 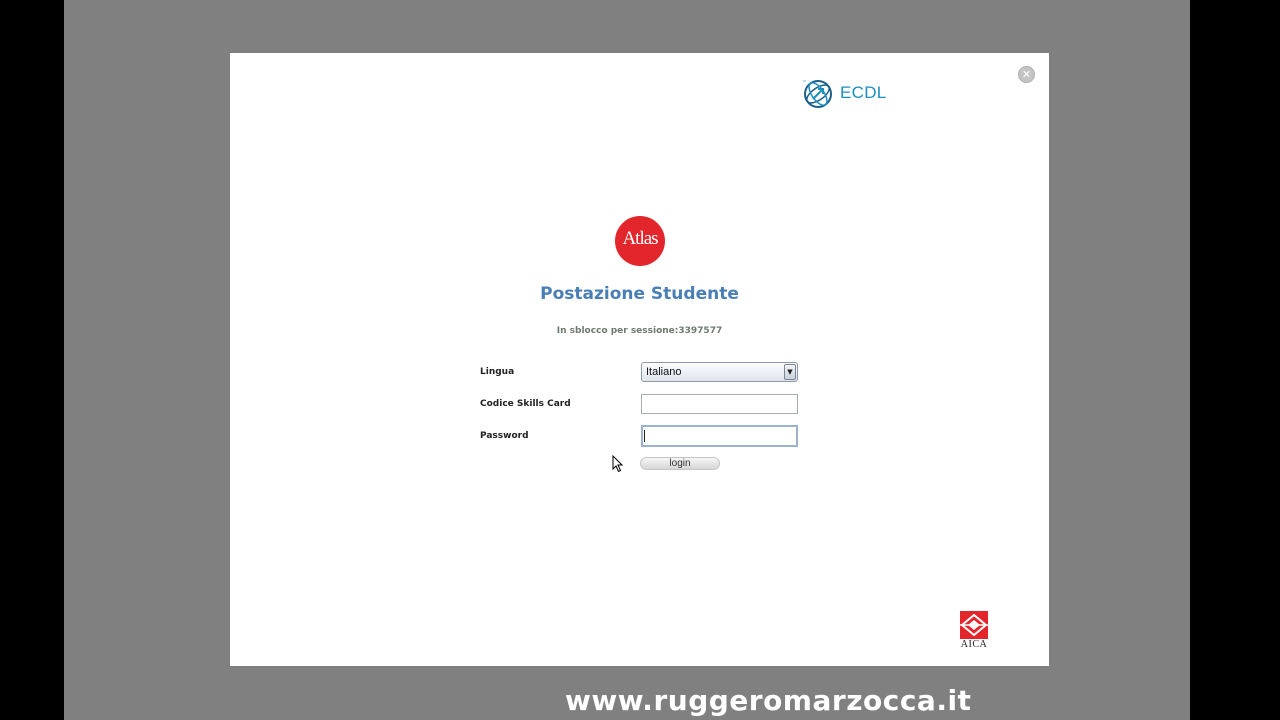 What do you see at coordinates (618, 464) in the screenshot?
I see `mouse-pointer-icon` at bounding box center [618, 464].